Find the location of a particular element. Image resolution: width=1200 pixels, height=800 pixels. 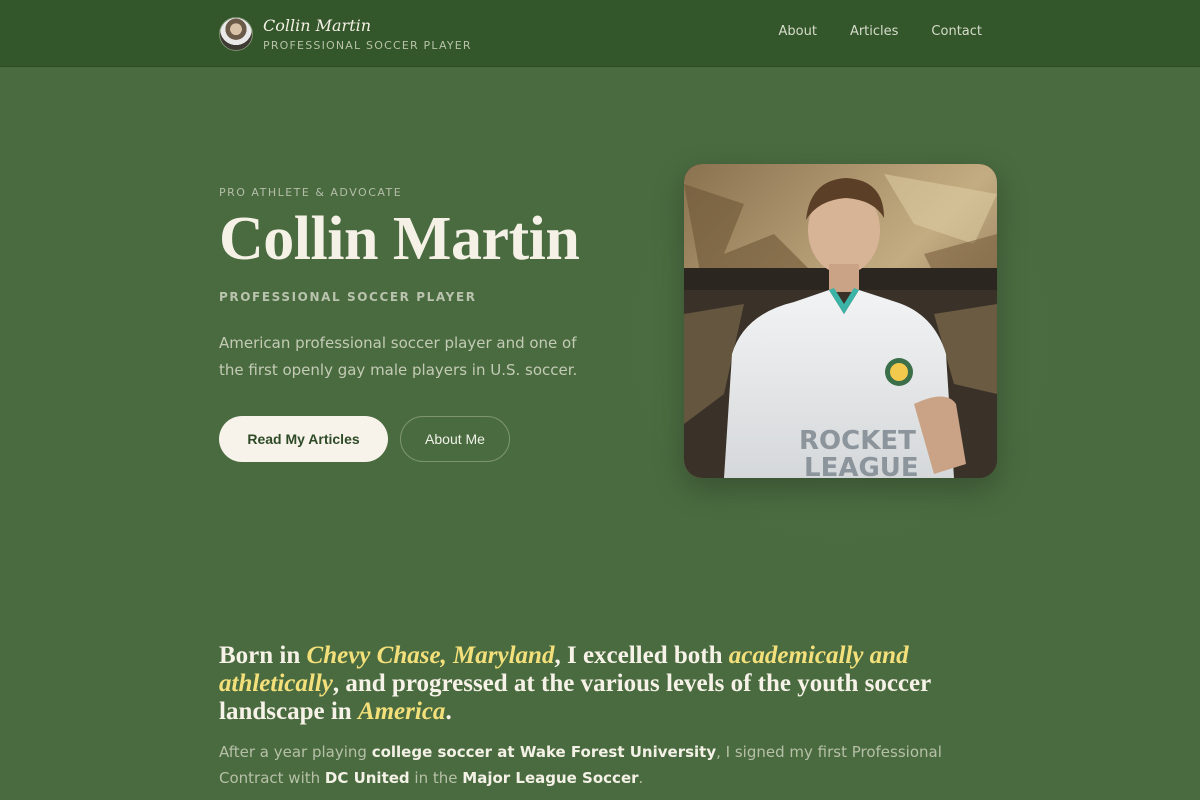

highlight-country: America is located at coordinates (401, 711).